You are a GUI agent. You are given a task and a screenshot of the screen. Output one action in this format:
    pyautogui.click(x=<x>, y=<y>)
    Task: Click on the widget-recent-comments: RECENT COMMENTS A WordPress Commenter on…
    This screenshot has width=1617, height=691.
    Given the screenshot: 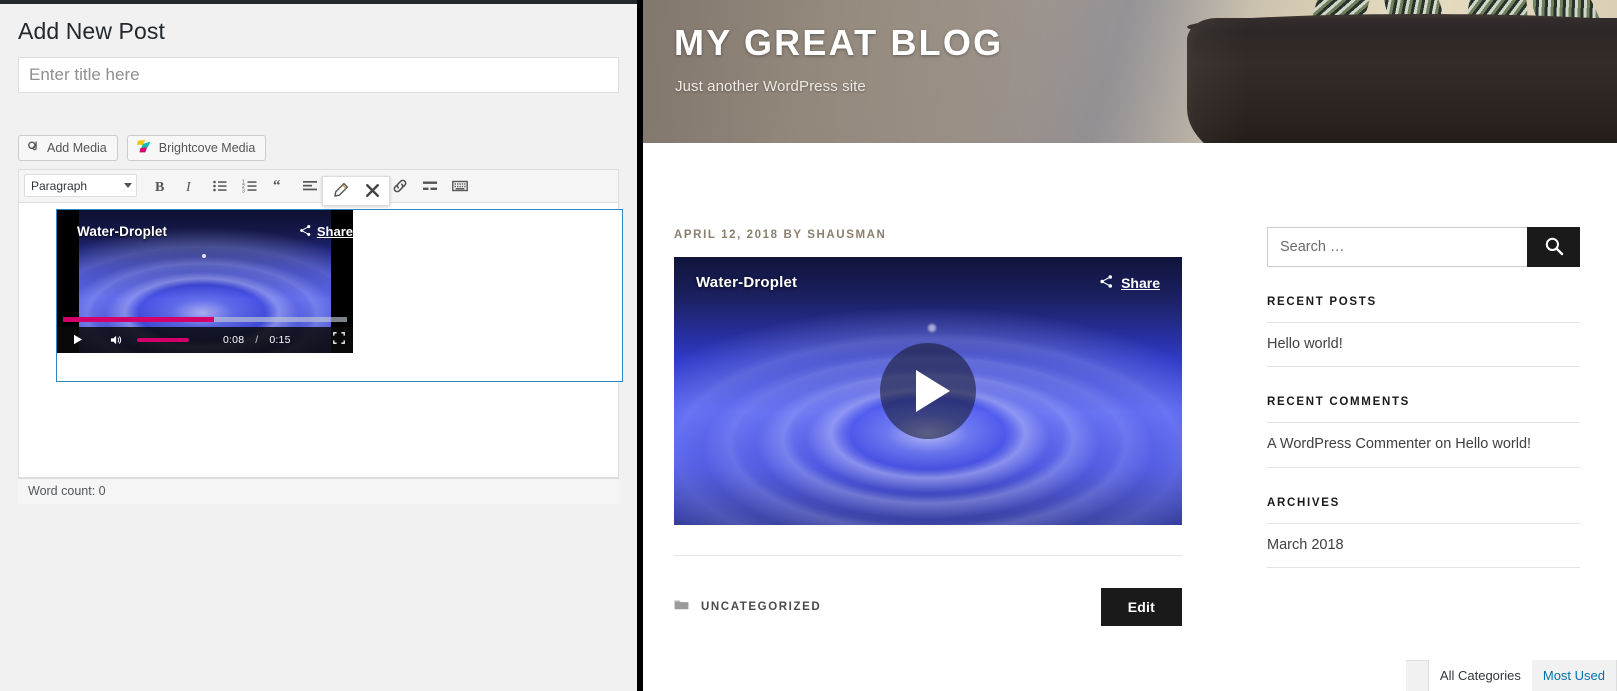 What is the action you would take?
    pyautogui.click(x=1423, y=432)
    